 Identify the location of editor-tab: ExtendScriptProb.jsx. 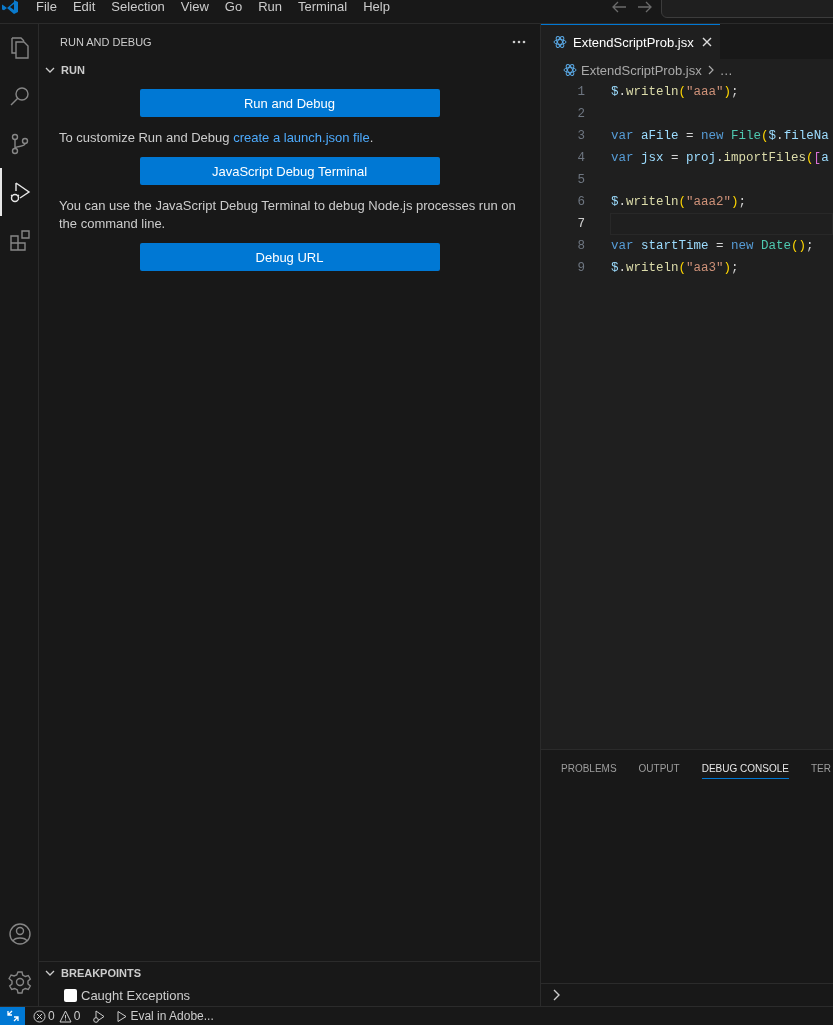
(630, 41).